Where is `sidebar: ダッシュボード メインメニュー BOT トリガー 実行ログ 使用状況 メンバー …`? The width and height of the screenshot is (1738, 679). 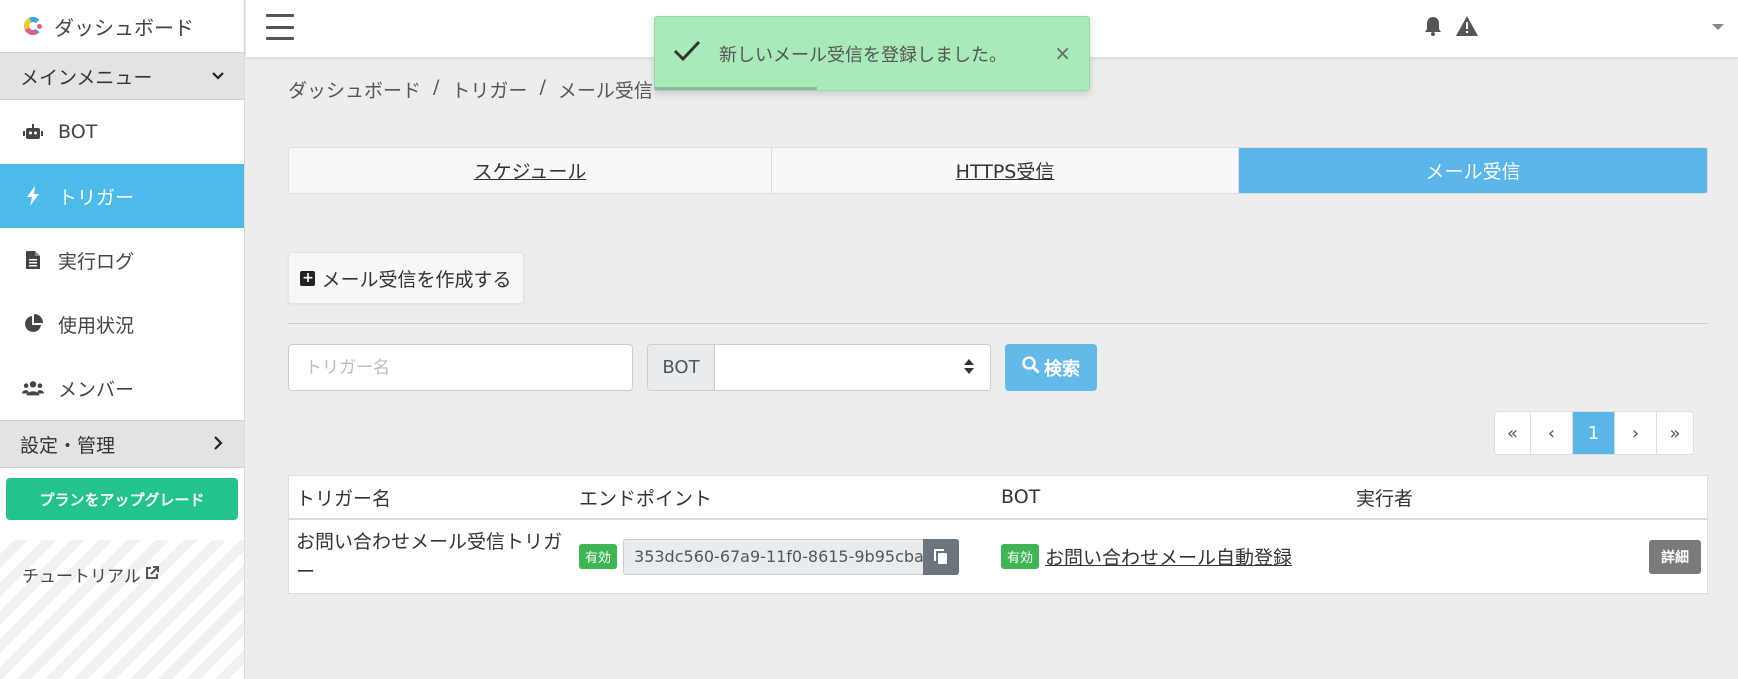 sidebar: ダッシュボード メインメニュー BOT トリガー 実行ログ 使用状況 メンバー … is located at coordinates (122, 339).